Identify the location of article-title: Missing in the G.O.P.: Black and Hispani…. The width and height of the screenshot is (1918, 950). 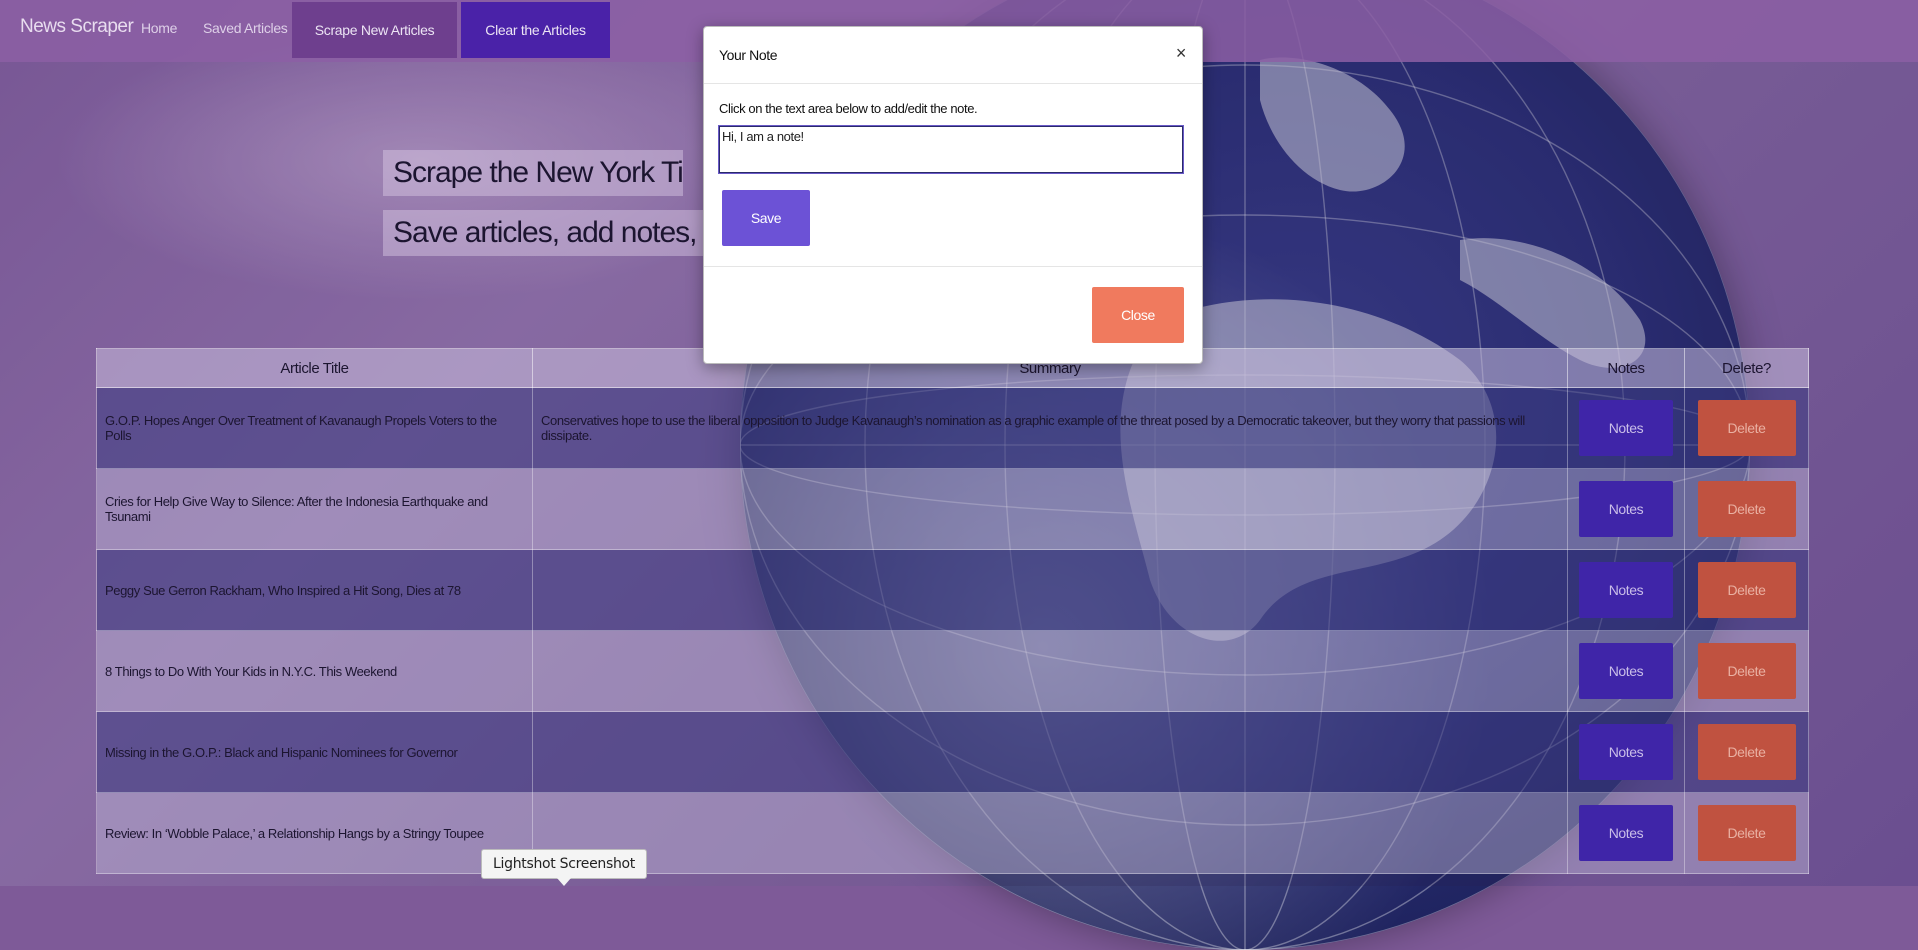
(314, 752).